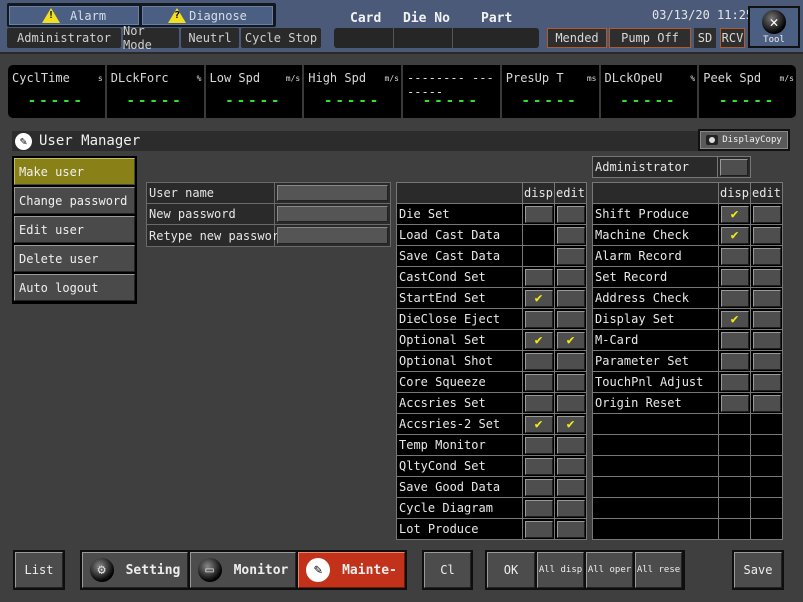  Describe the element at coordinates (364, 38) in the screenshot. I see `card-value` at that location.